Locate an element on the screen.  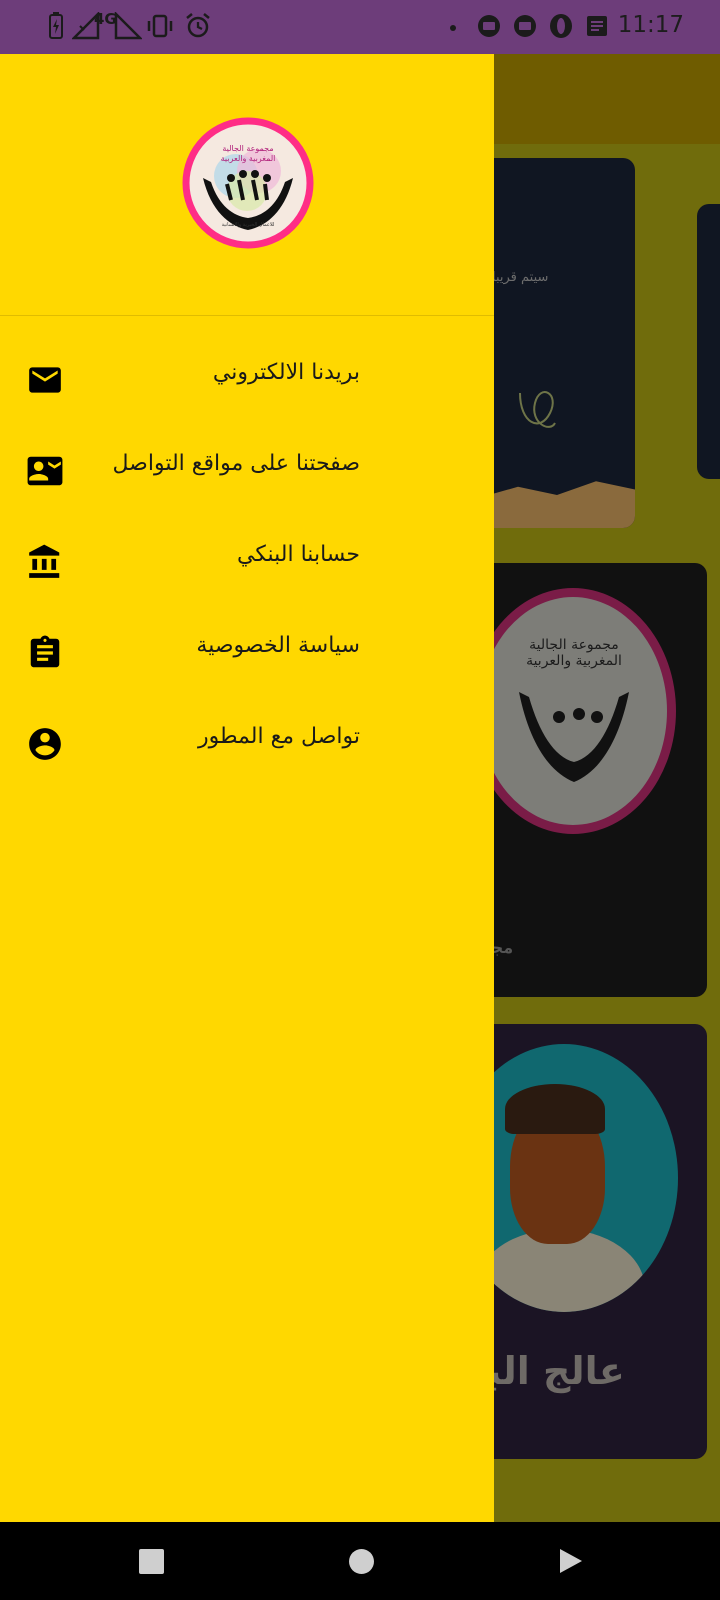
squiggle-decoration is located at coordinates (537, 409).